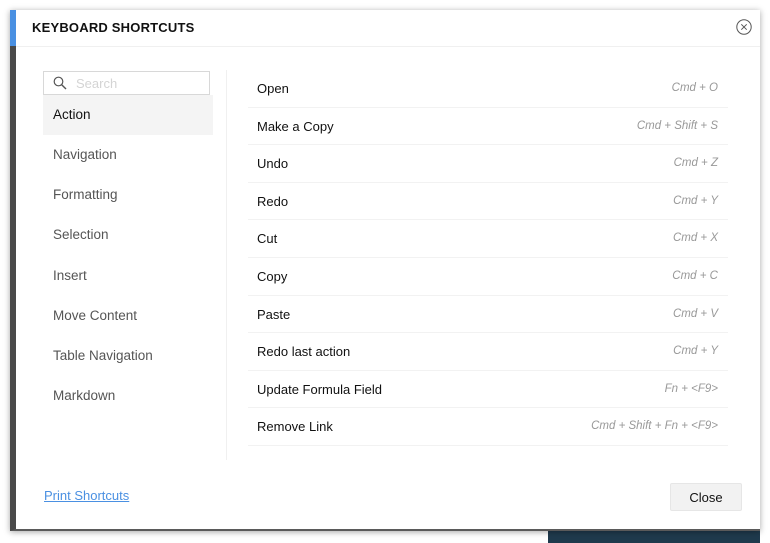 The height and width of the screenshot is (543, 770). Describe the element at coordinates (488, 427) in the screenshot. I see `shortcut-row: Remove Link Cmd + Shift + Fn + <F9>` at that location.